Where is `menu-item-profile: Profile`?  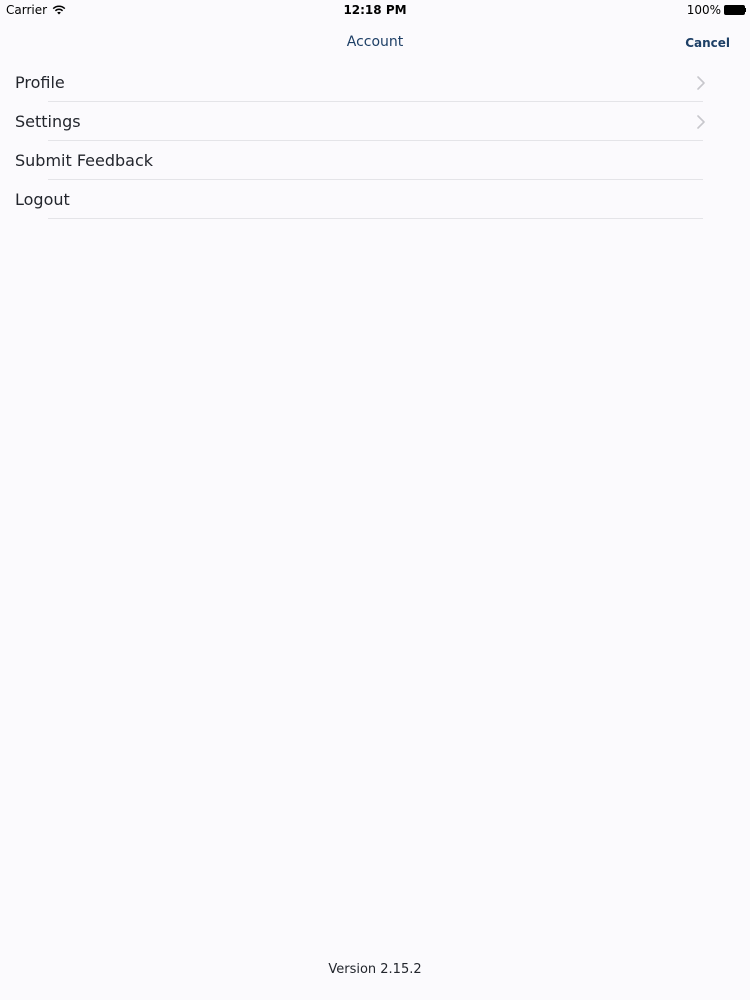
menu-item-profile: Profile is located at coordinates (375, 82).